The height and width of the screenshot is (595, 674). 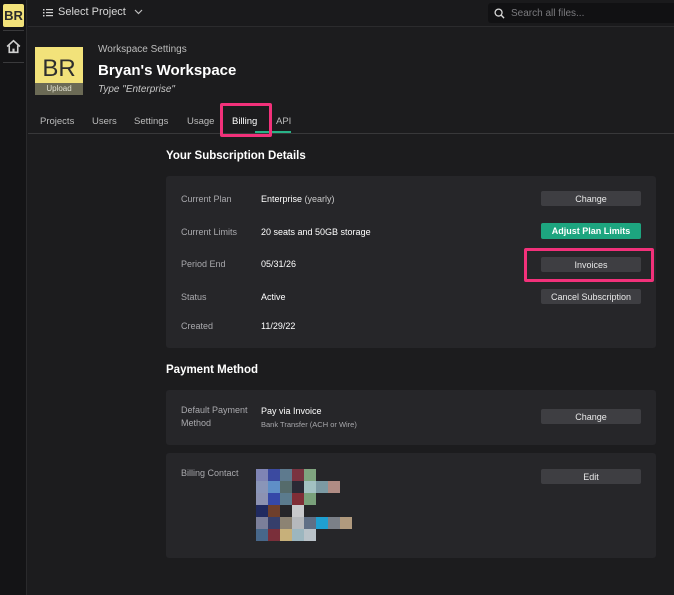 What do you see at coordinates (591, 198) in the screenshot?
I see `change-plan-button: Change` at bounding box center [591, 198].